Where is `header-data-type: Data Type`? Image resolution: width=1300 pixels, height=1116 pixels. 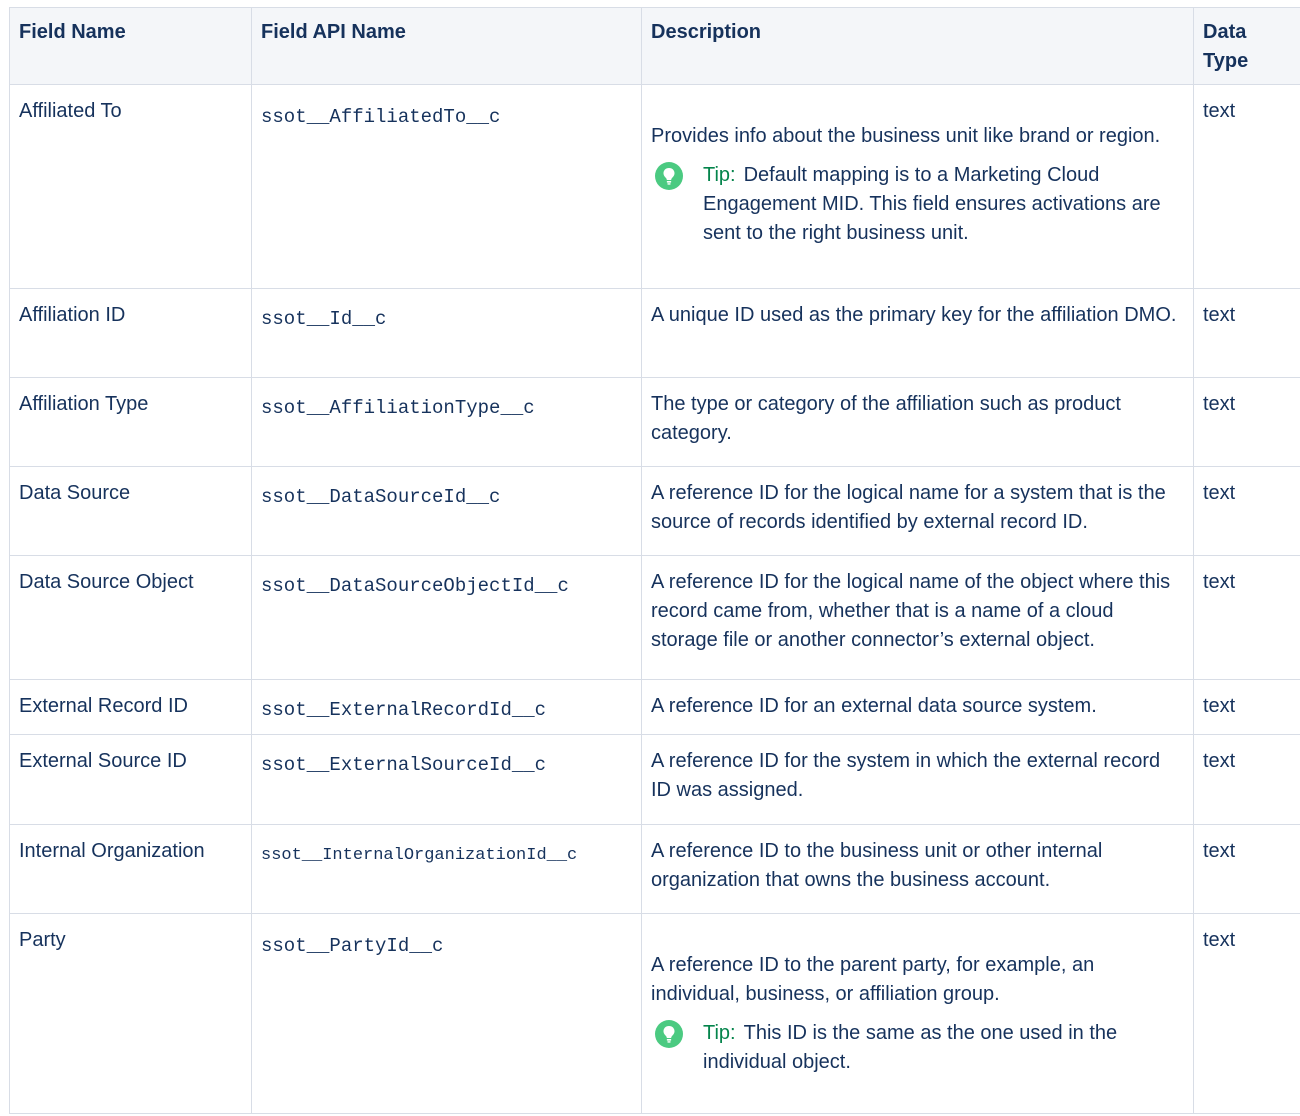 header-data-type: Data Type is located at coordinates (1246, 46).